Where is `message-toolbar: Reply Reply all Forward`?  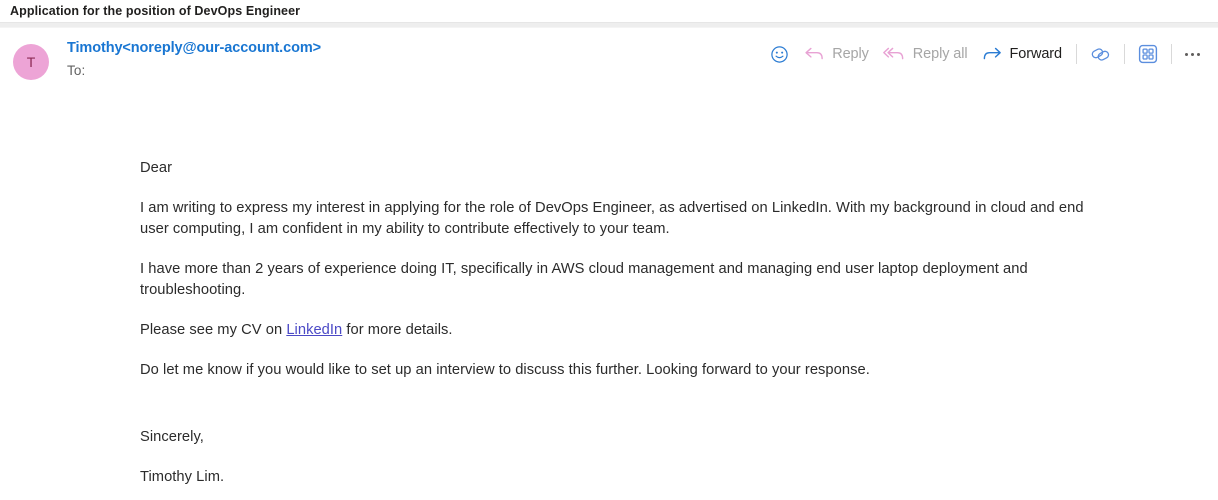
message-toolbar: Reply Reply all Forward is located at coordinates (984, 54).